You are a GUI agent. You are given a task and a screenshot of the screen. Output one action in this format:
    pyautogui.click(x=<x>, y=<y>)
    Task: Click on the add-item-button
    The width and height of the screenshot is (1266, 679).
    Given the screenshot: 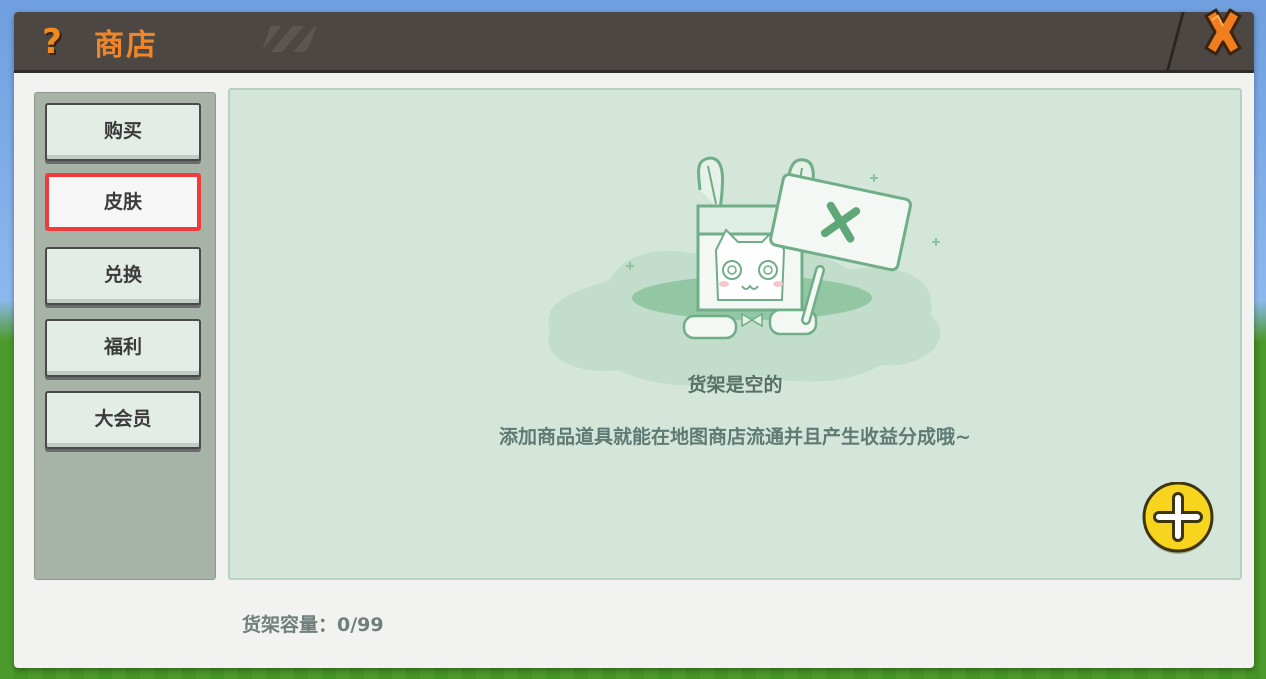 What is the action you would take?
    pyautogui.click(x=1178, y=517)
    